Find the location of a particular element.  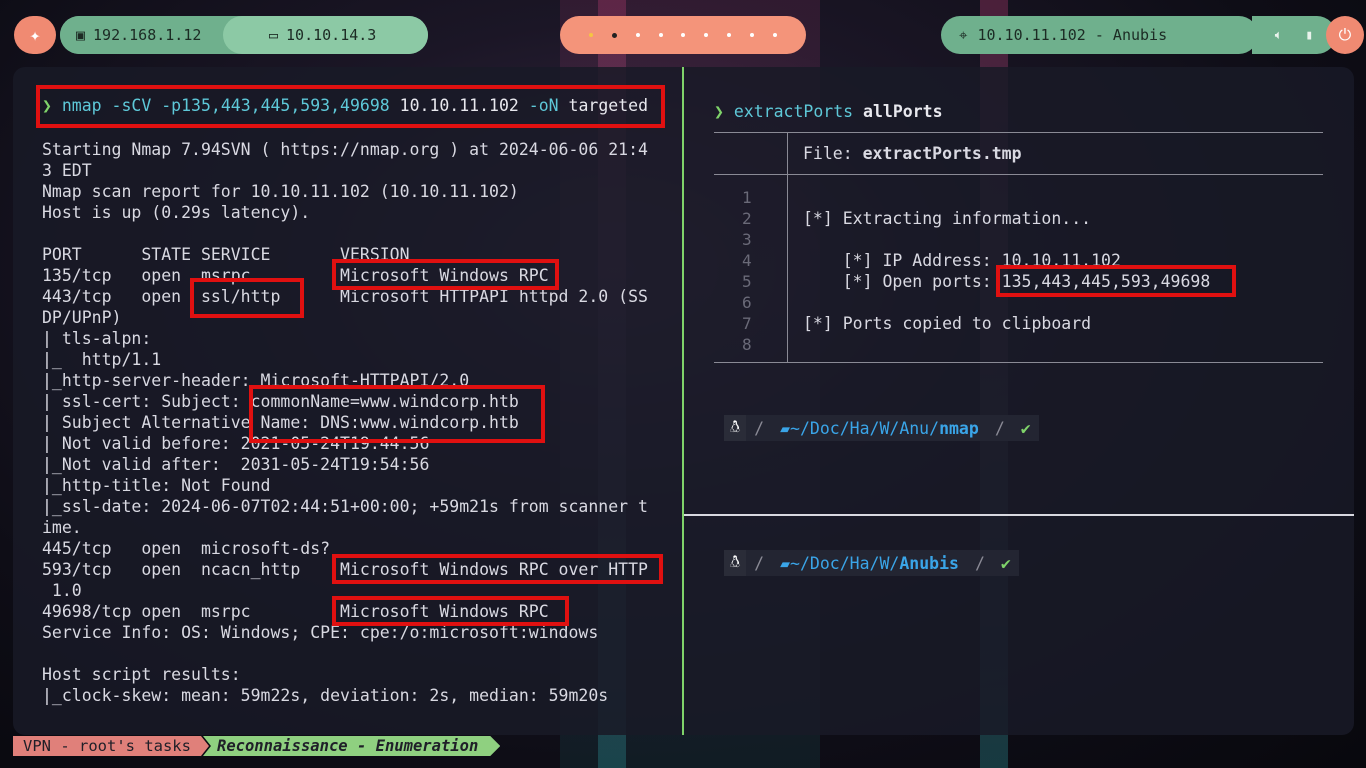

bat-file-header: File: extractPorts.tmp is located at coordinates (912, 153).